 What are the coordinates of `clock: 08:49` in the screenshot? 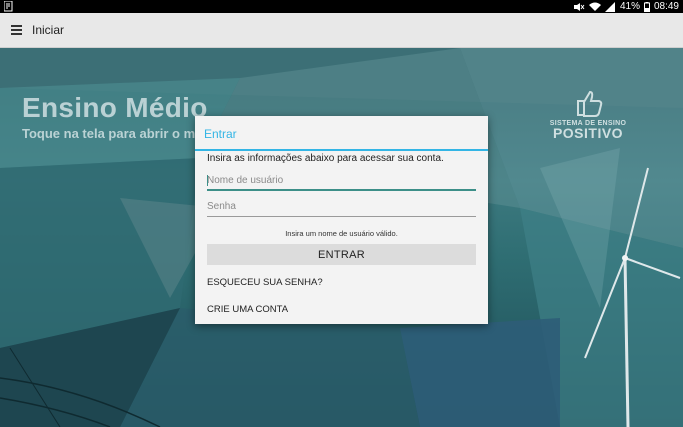 It's located at (666, 6).